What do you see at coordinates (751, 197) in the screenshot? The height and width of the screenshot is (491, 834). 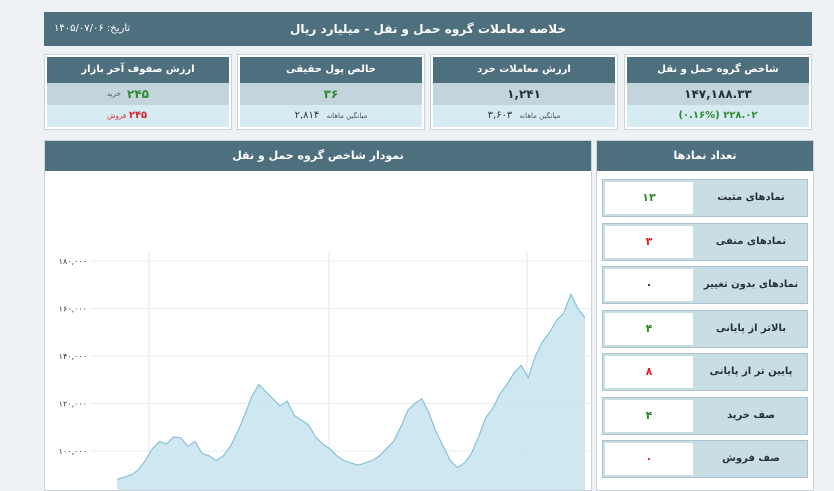 I see `symbol-count-label: نمادهای مثبت` at bounding box center [751, 197].